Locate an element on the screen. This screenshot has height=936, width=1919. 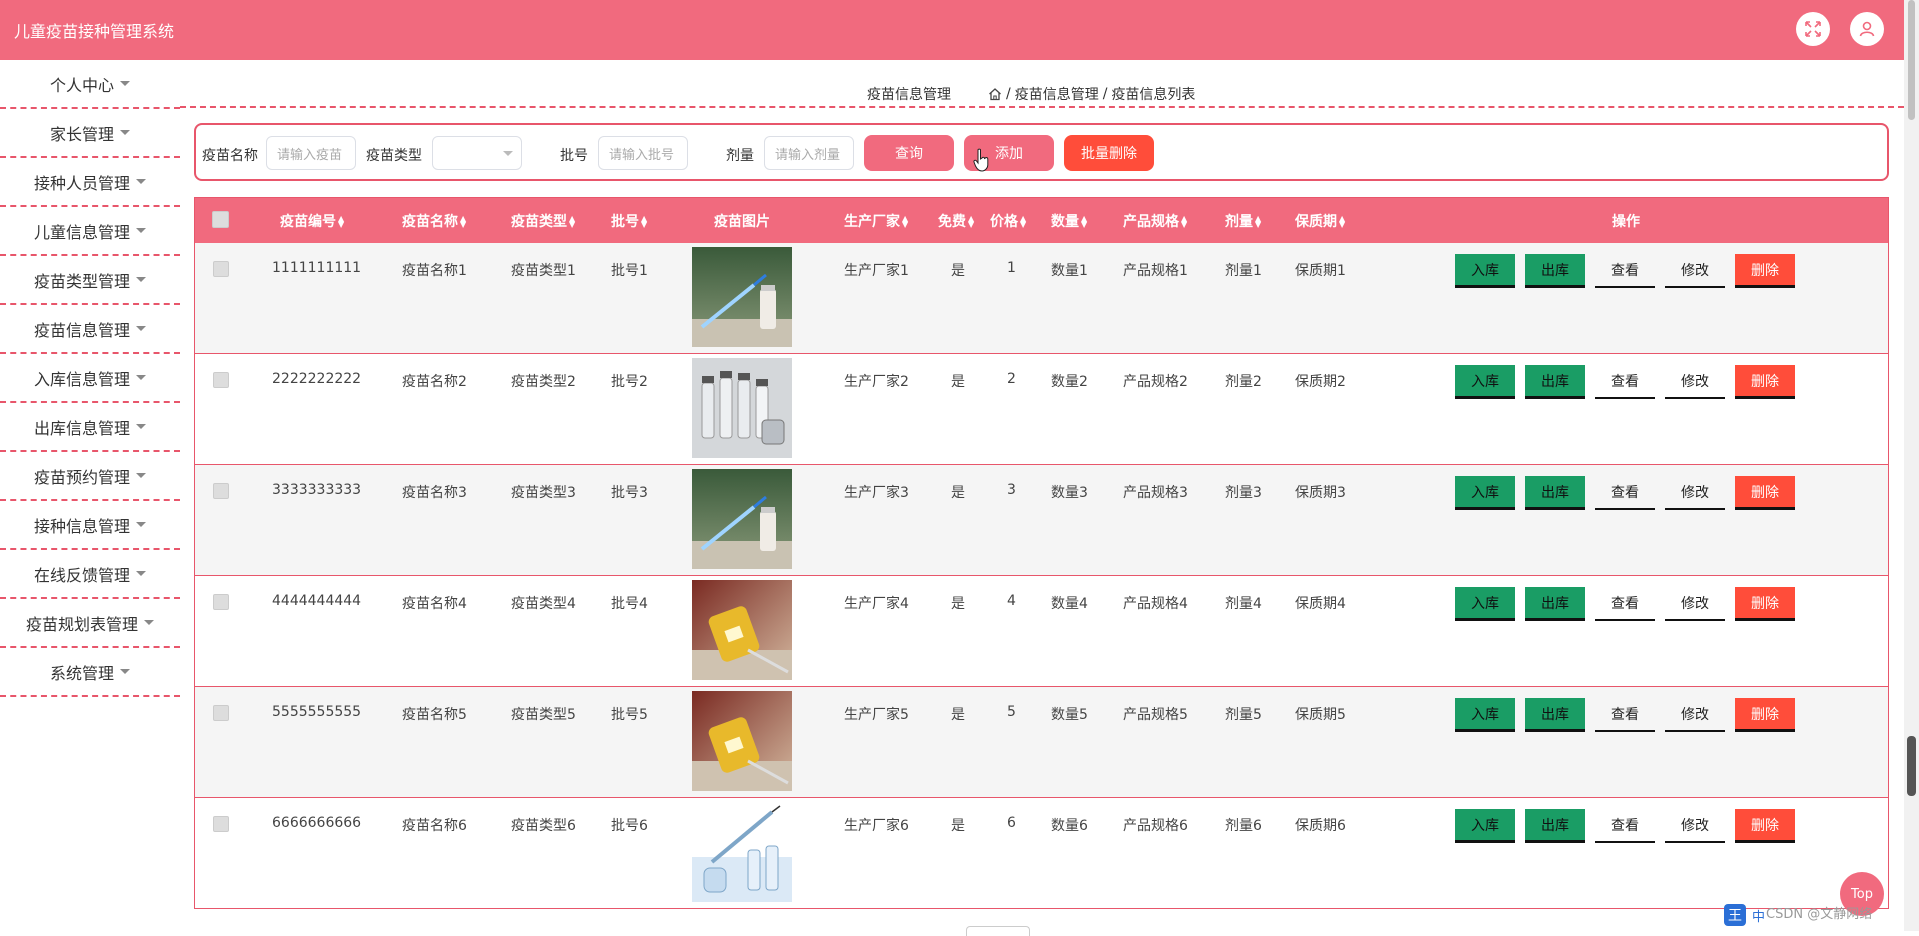
pagination is located at coordinates (998, 931).